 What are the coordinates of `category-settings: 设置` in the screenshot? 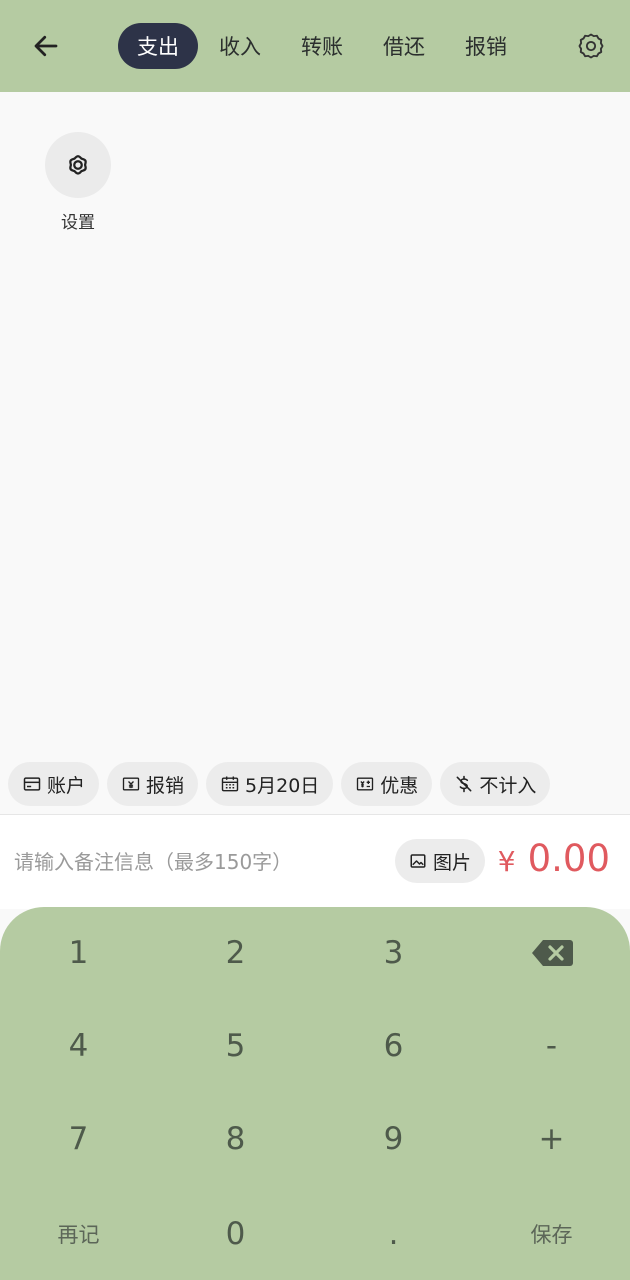 It's located at (78, 182).